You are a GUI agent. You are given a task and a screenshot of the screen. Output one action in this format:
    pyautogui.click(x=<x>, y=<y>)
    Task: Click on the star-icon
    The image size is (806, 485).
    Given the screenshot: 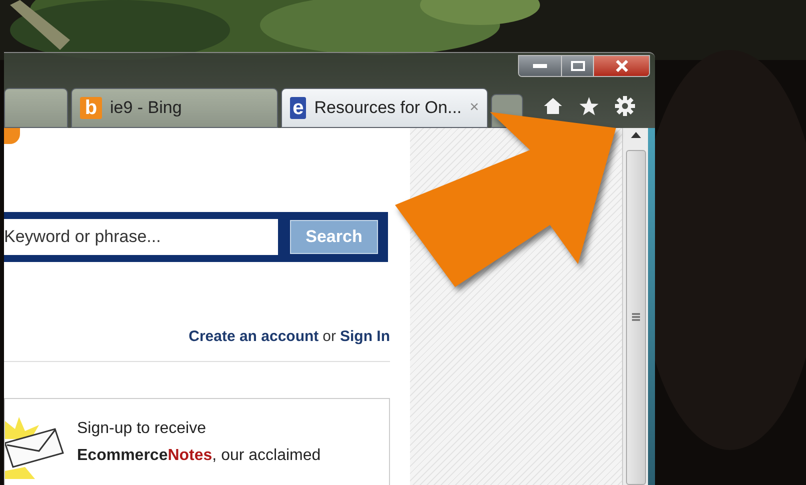 What is the action you would take?
    pyautogui.click(x=589, y=106)
    